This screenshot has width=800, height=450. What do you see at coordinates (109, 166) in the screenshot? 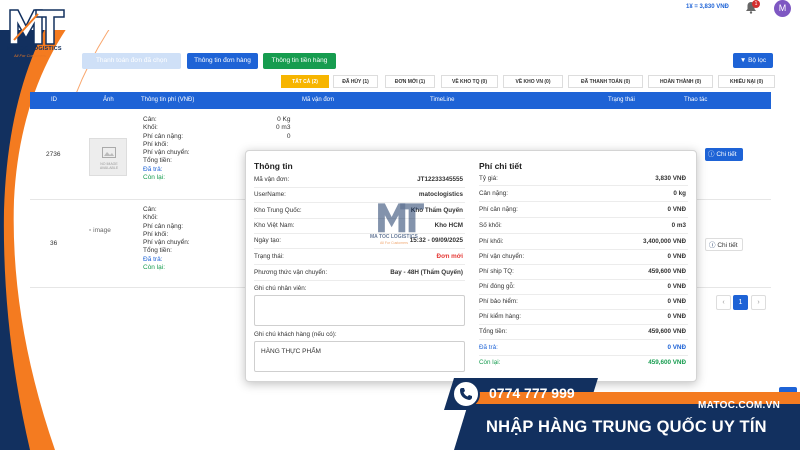
I see `no-image-text: NO IMAGE AVAILABLE` at bounding box center [109, 166].